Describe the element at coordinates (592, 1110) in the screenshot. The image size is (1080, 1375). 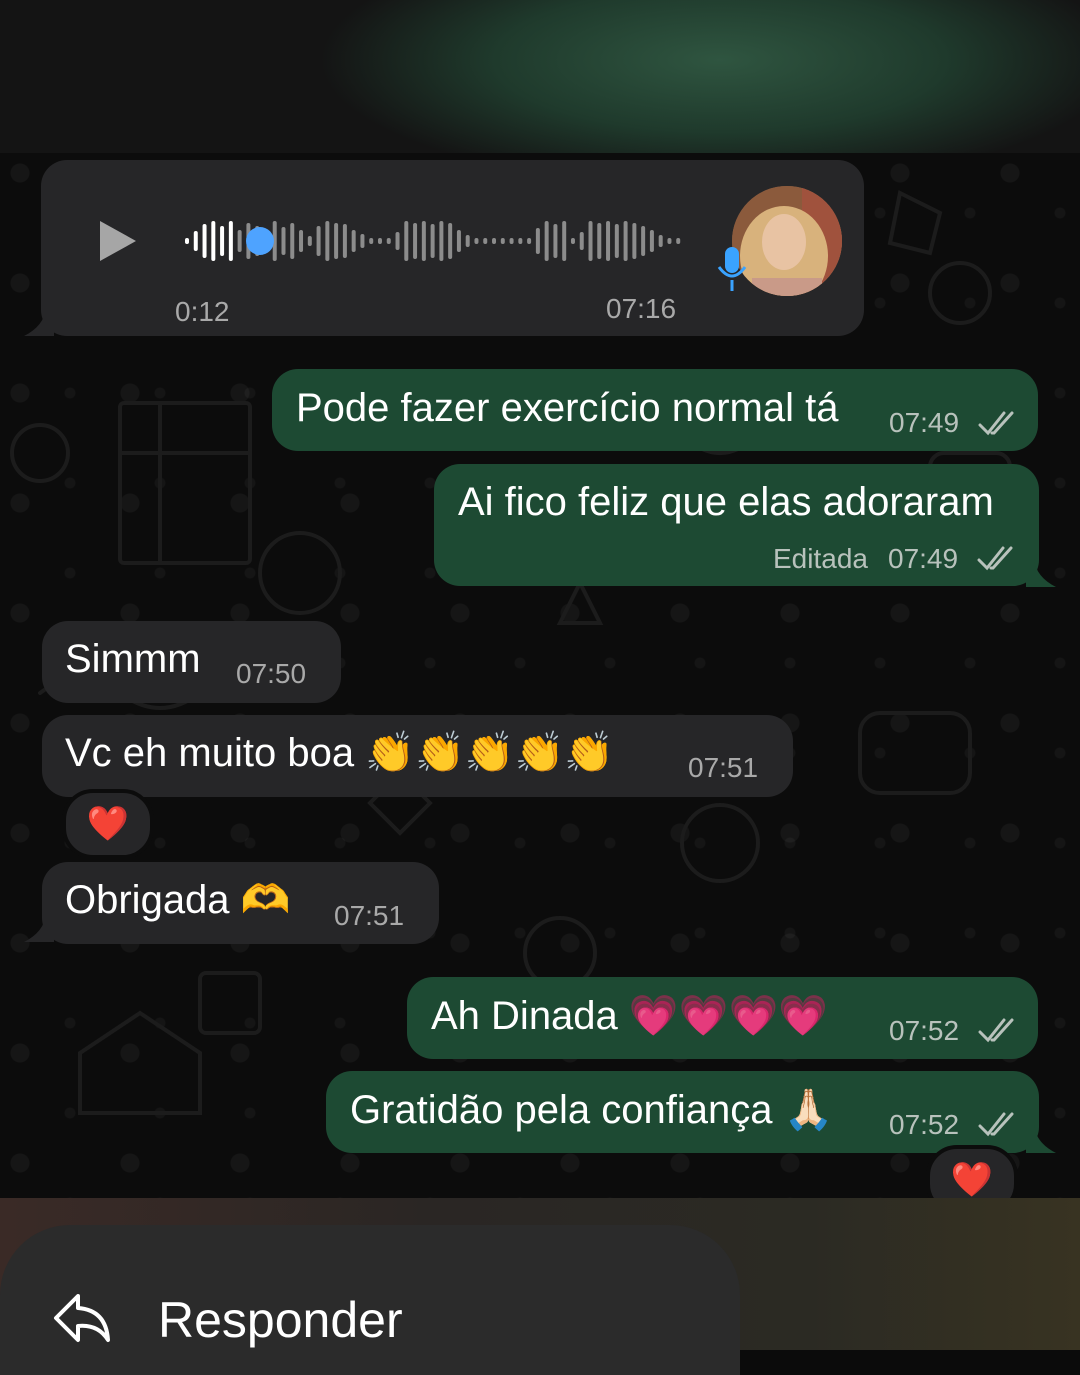
I see `message-text: Gratidão pela confiança 🙏🏻` at that location.